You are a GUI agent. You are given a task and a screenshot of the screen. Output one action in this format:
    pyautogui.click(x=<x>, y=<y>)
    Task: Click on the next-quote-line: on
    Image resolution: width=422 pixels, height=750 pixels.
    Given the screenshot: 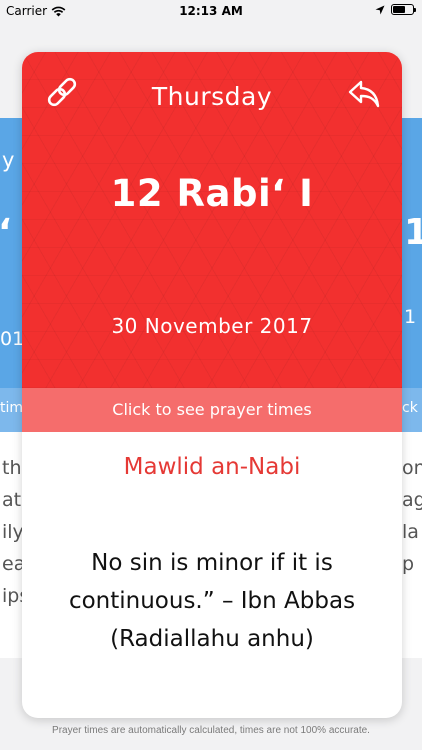 What is the action you would take?
    pyautogui.click(x=412, y=468)
    